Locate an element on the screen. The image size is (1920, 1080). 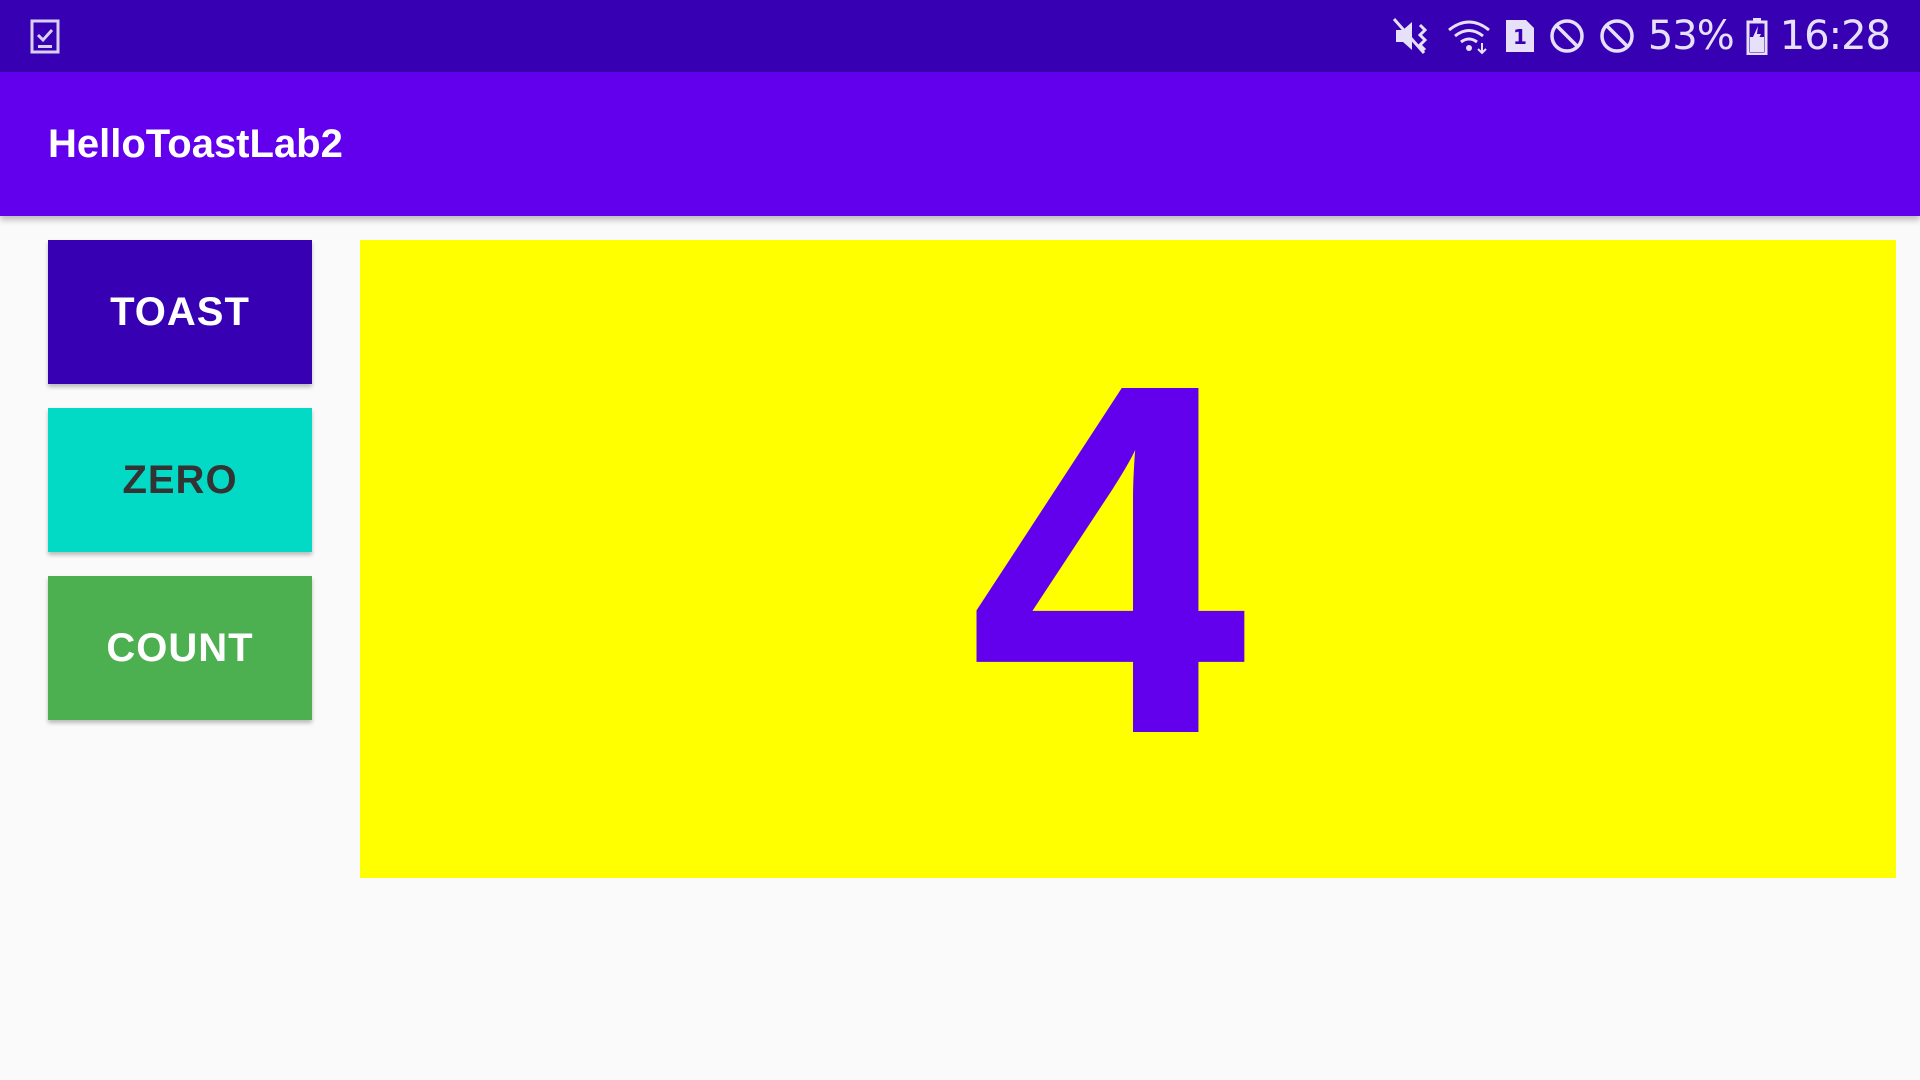
status-bar: 1 53% 16:28 is located at coordinates (960, 36).